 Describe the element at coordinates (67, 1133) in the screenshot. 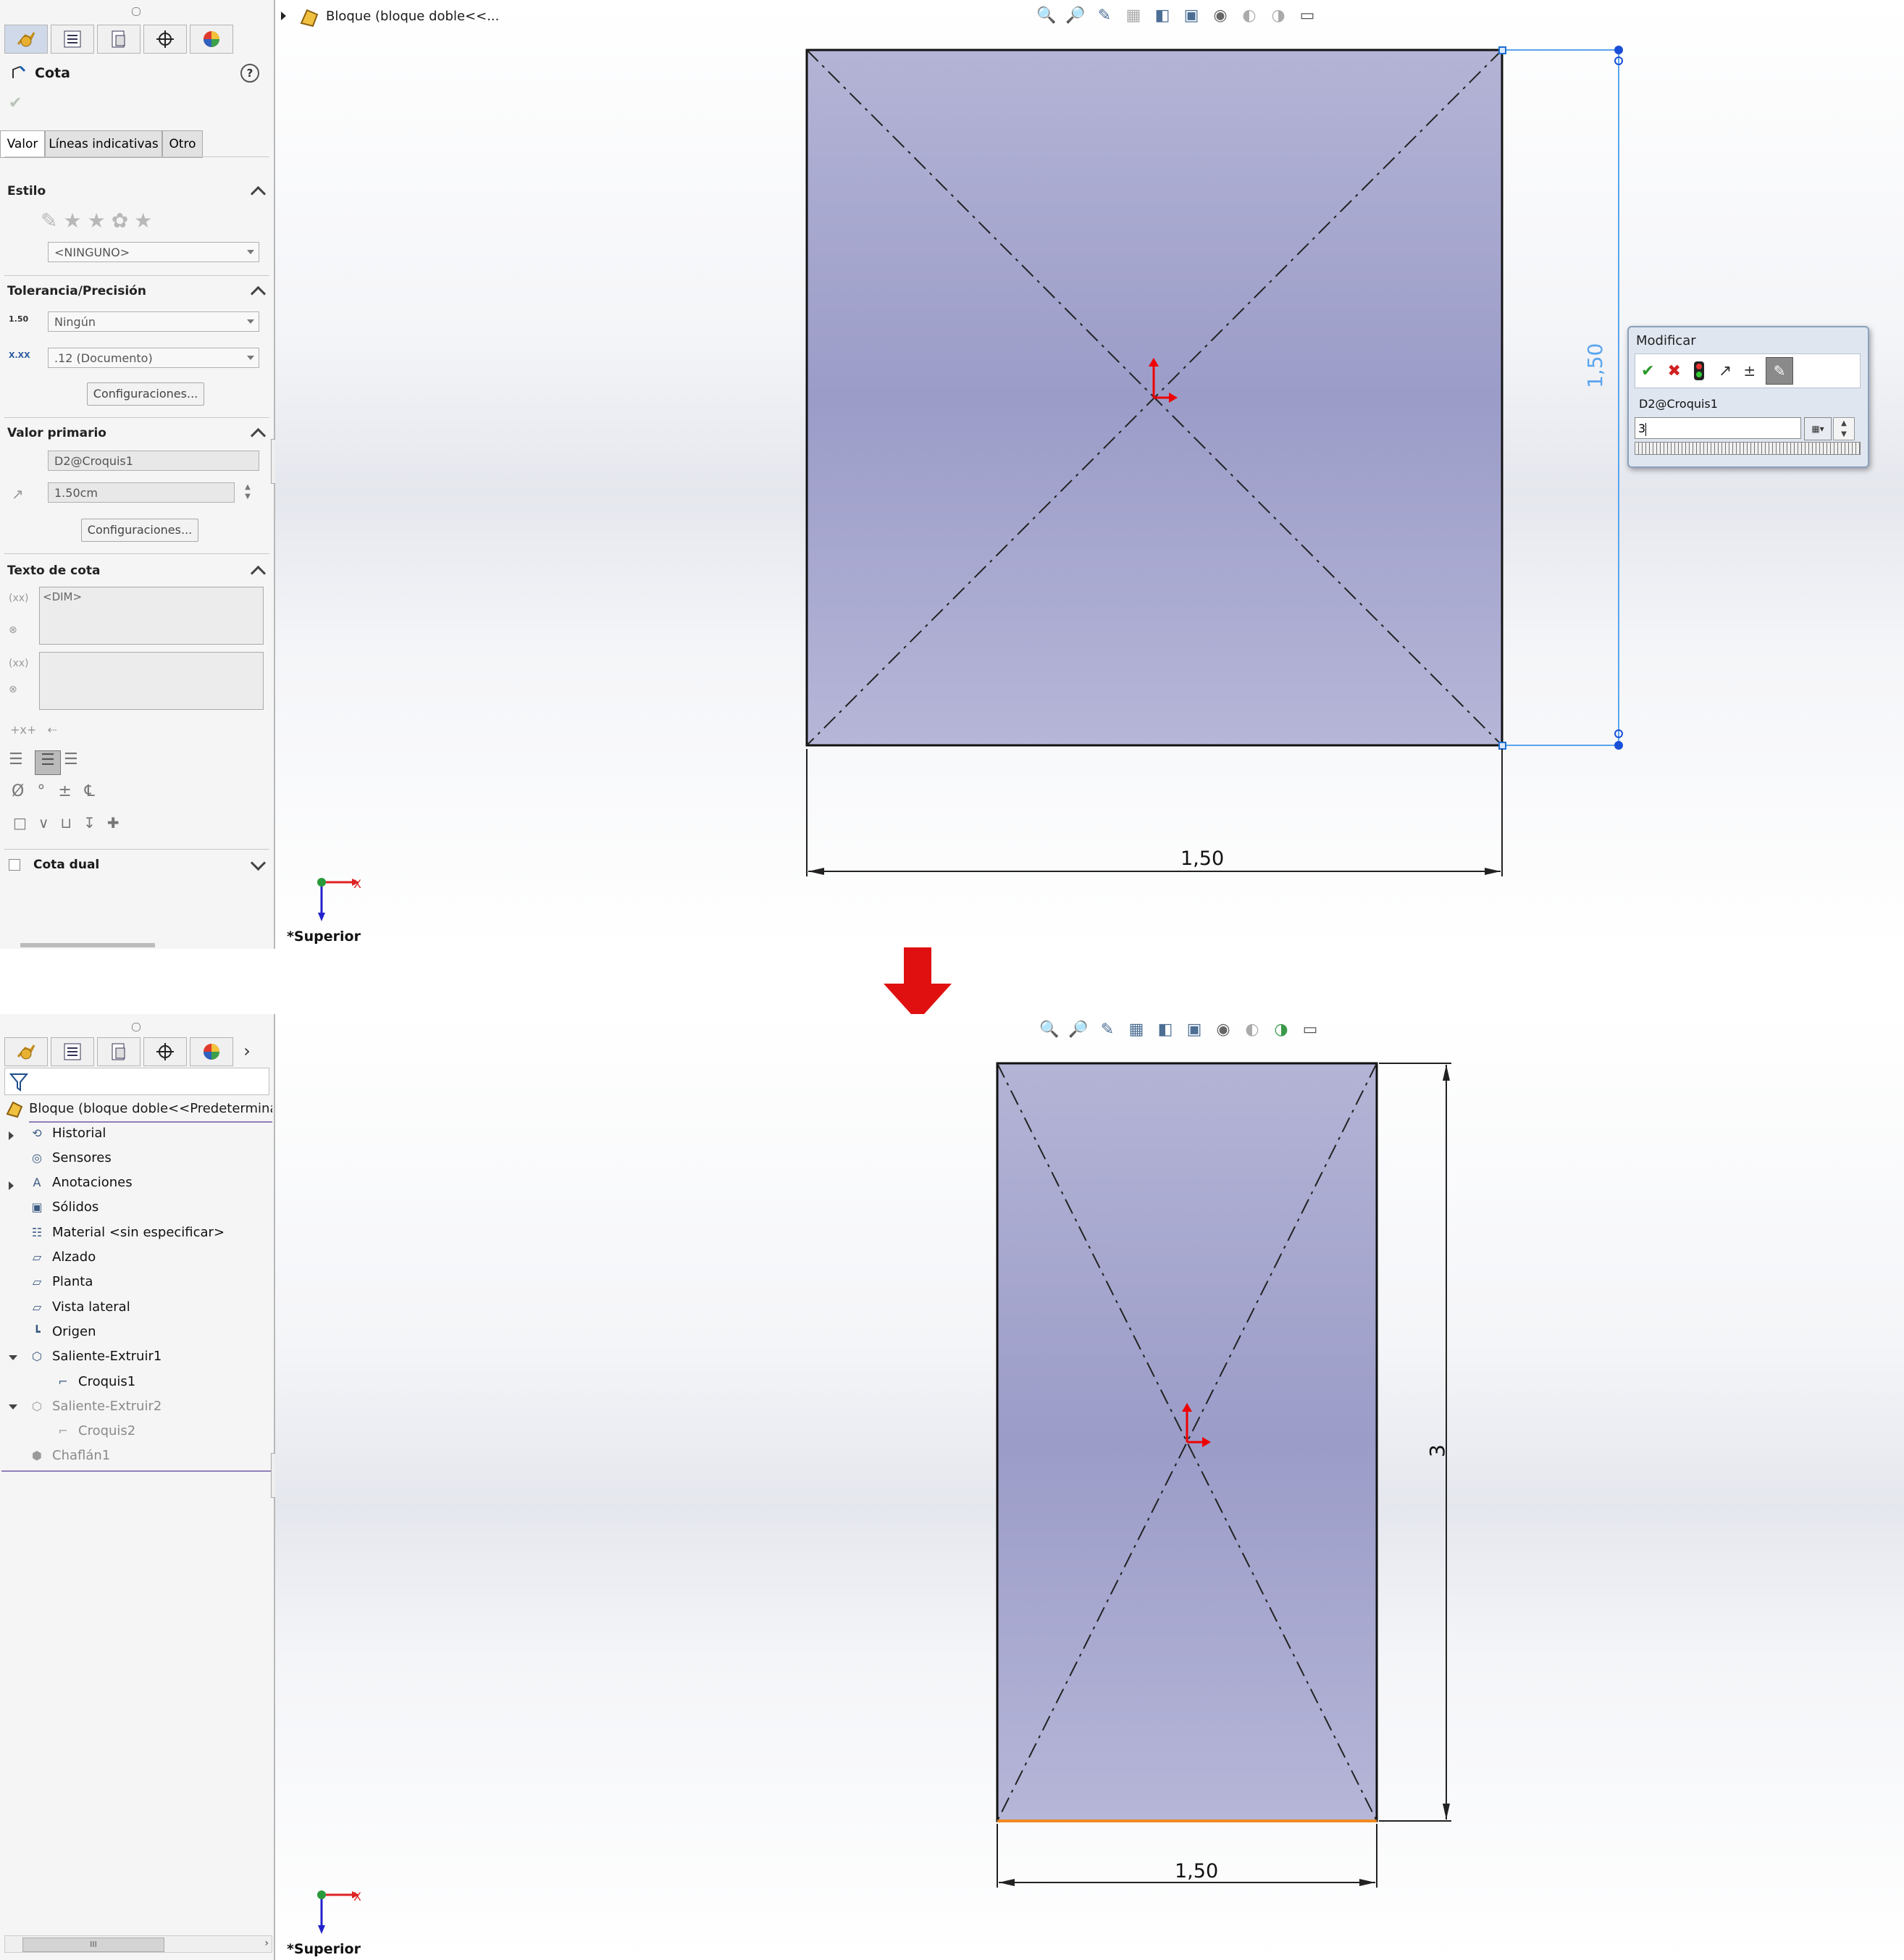

I see `tree-item: ⟲ Historial` at that location.